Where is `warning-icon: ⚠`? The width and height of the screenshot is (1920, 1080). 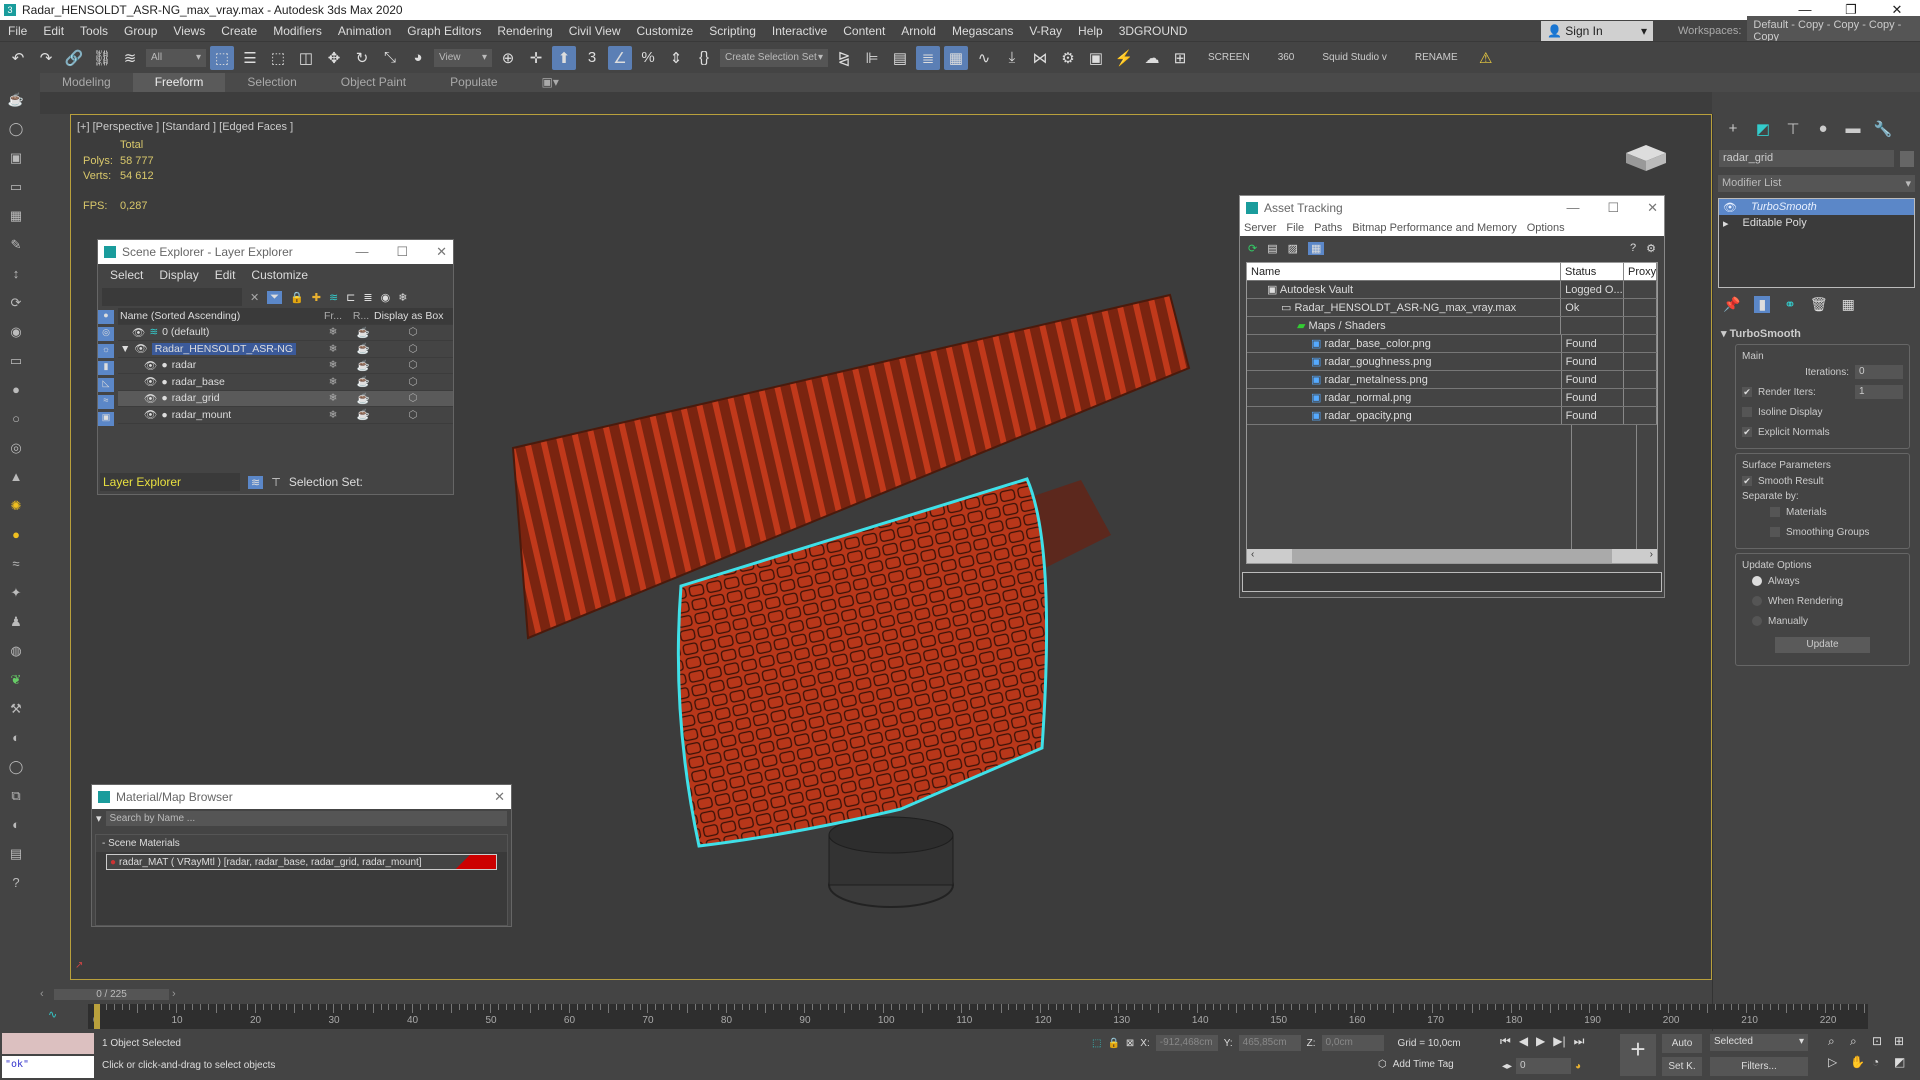
warning-icon: ⚠ is located at coordinates (1486, 58).